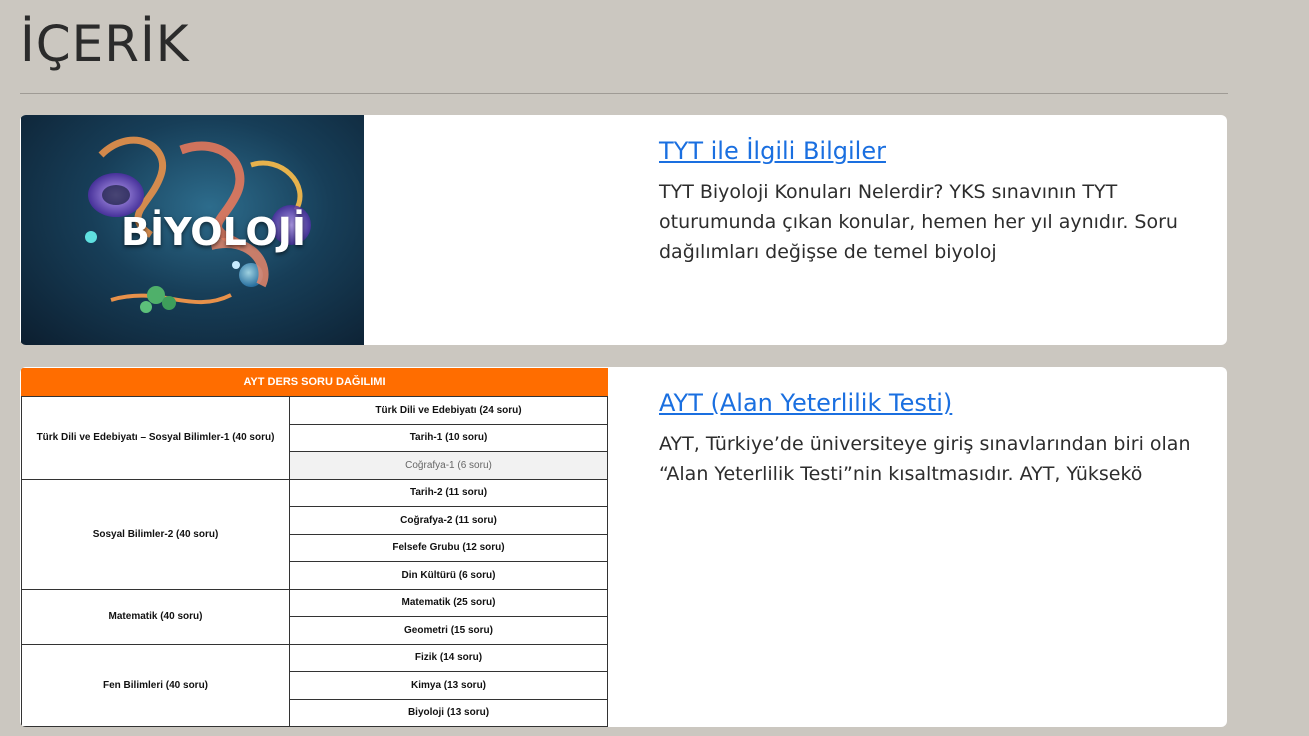 The height and width of the screenshot is (736, 1309). I want to click on biology-thumbnail: BİYOLOJİ, so click(192, 230).